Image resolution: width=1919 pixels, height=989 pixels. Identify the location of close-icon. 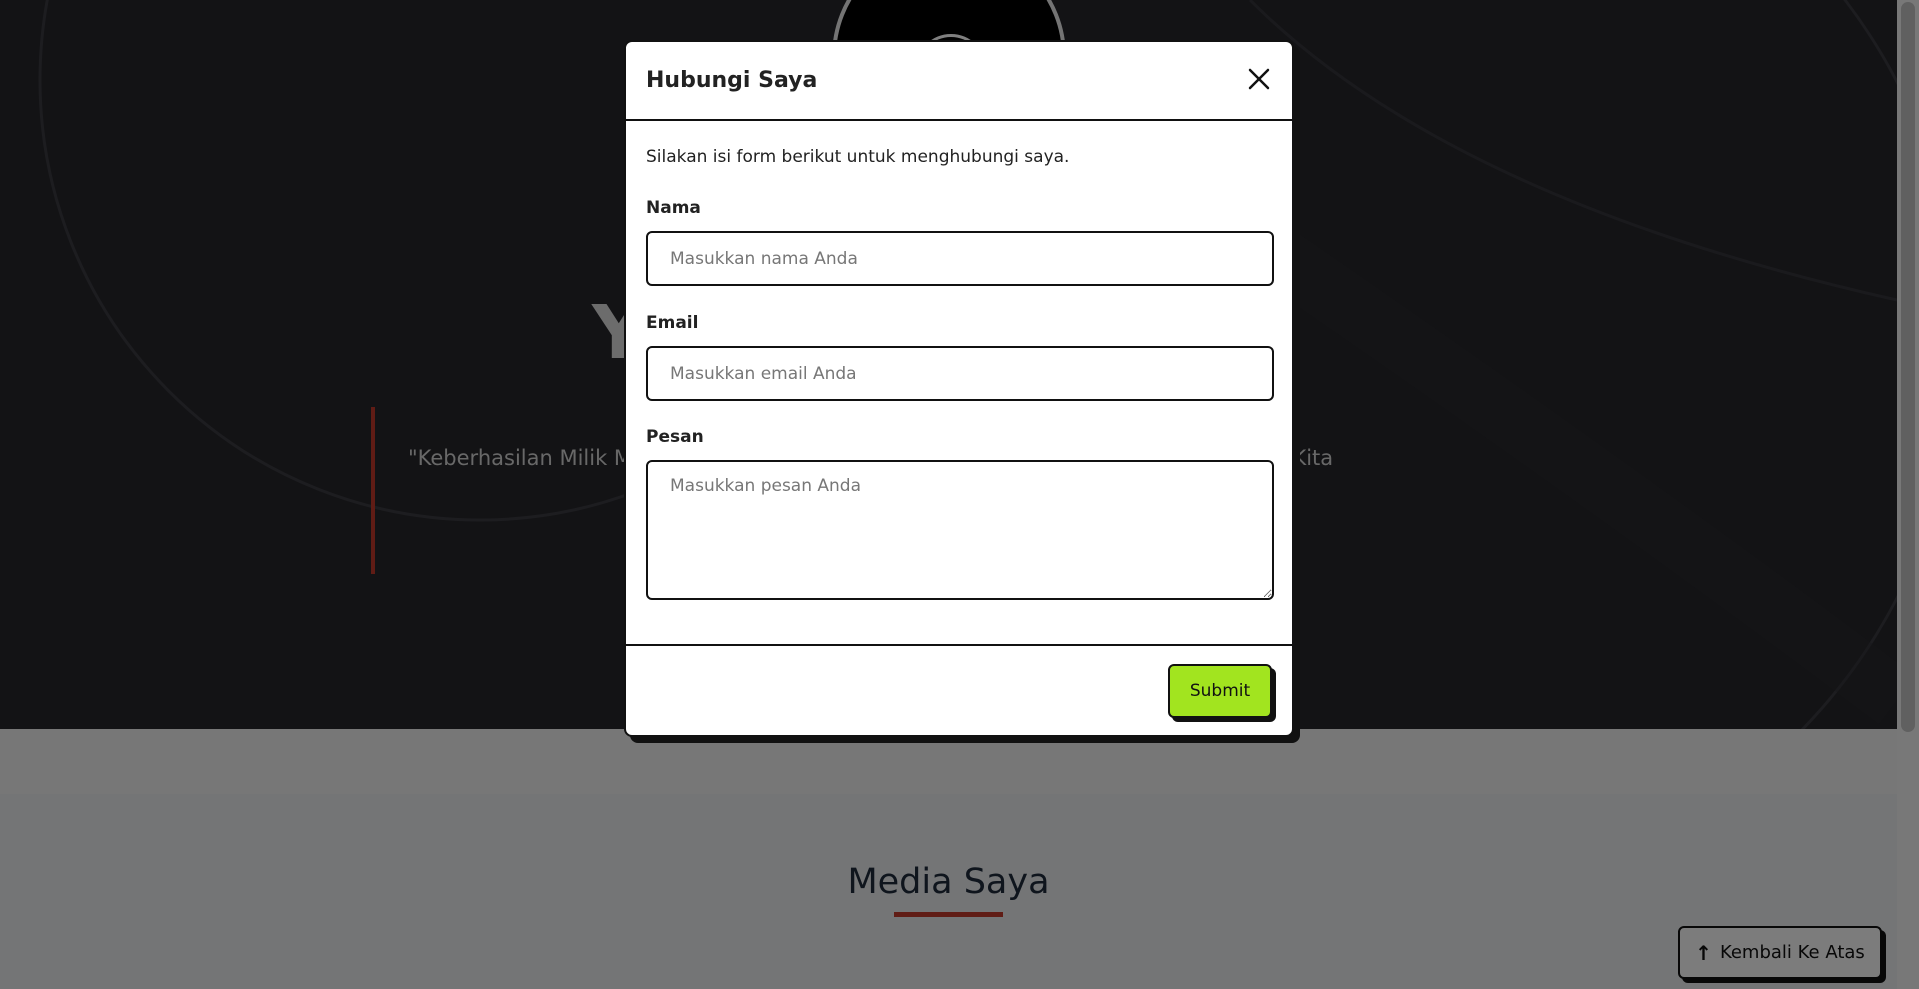
(1259, 79).